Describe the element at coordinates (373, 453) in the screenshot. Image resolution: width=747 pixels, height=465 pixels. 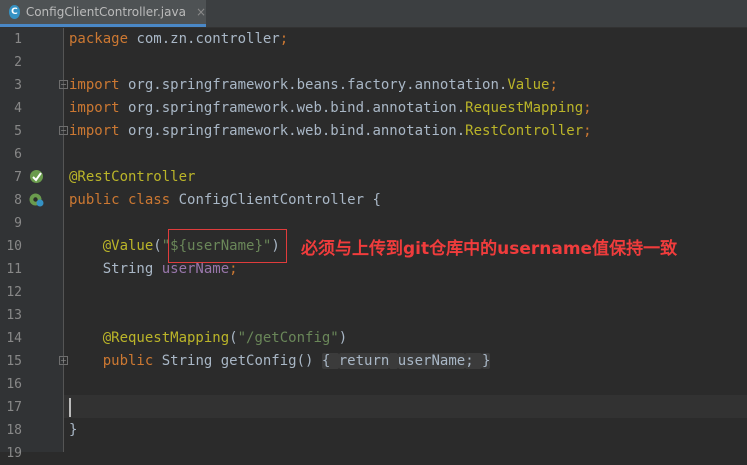
I see `code-line: 19` at that location.